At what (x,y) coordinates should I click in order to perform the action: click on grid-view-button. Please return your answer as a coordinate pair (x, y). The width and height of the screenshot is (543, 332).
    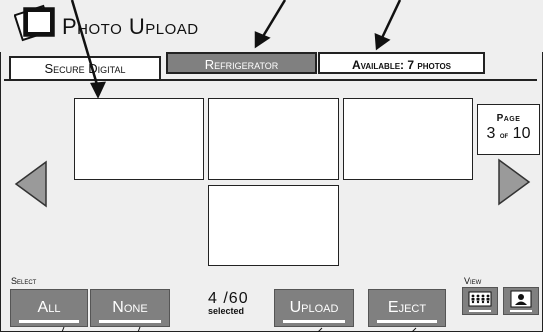
    Looking at the image, I should click on (480, 301).